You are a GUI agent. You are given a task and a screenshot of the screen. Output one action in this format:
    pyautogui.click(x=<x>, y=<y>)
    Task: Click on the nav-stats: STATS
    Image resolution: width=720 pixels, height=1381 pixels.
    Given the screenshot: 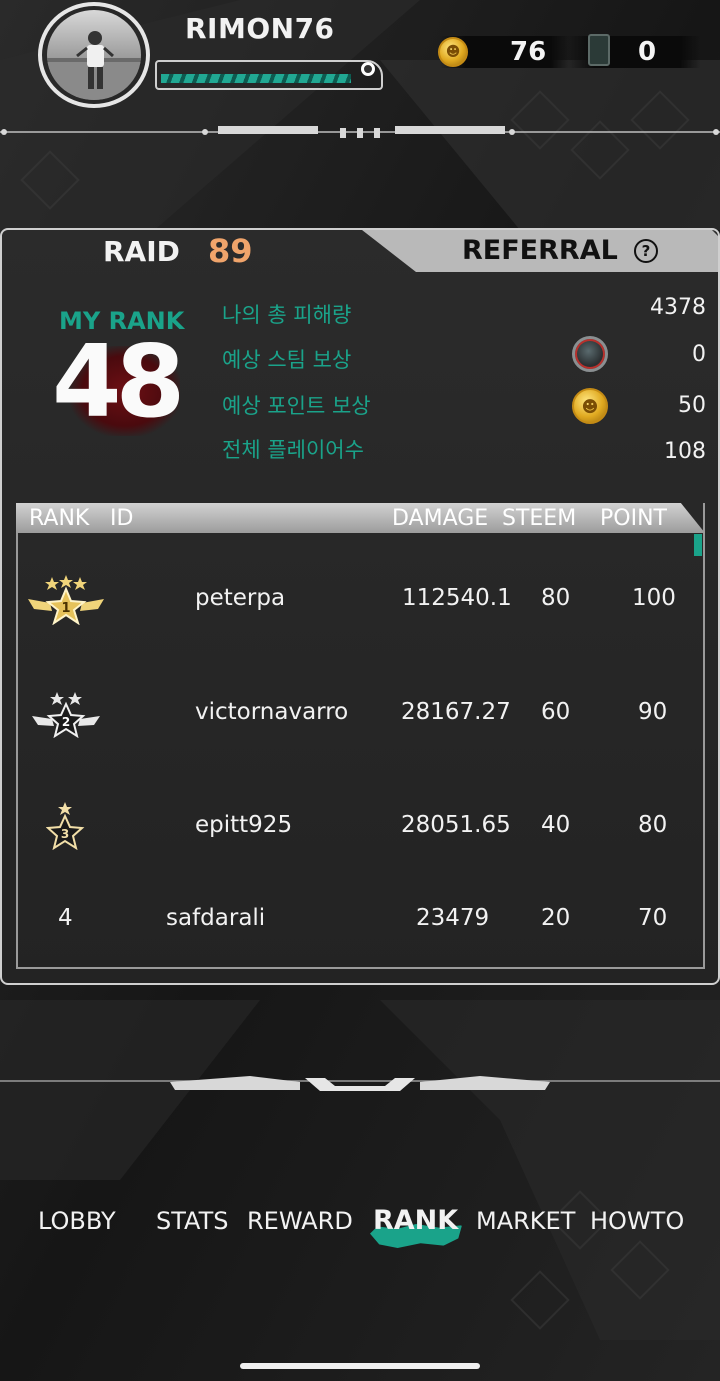 What is the action you would take?
    pyautogui.click(x=192, y=1221)
    